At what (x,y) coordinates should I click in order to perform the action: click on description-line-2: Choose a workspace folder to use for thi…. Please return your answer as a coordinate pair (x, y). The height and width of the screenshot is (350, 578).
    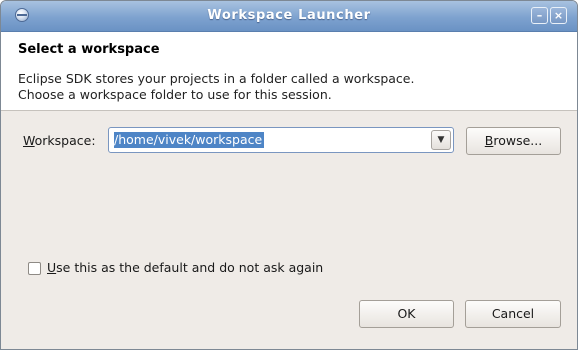
    Looking at the image, I should click on (175, 94).